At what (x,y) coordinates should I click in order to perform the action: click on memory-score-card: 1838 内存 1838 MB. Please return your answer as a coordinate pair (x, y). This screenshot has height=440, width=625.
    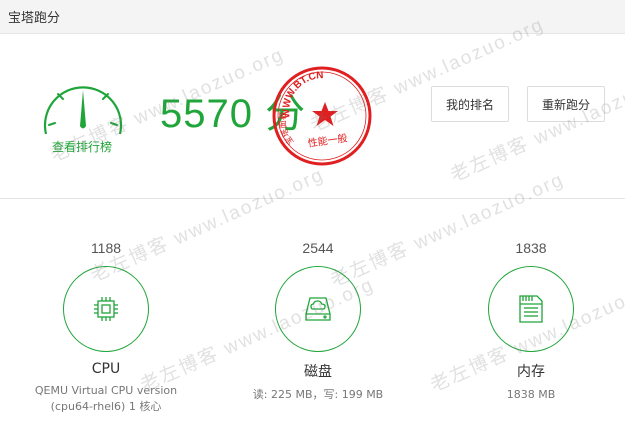
    Looking at the image, I should click on (531, 320).